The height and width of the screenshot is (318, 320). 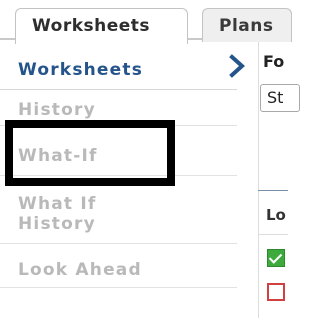 I want to click on tab-plans: Plans, so click(x=247, y=25).